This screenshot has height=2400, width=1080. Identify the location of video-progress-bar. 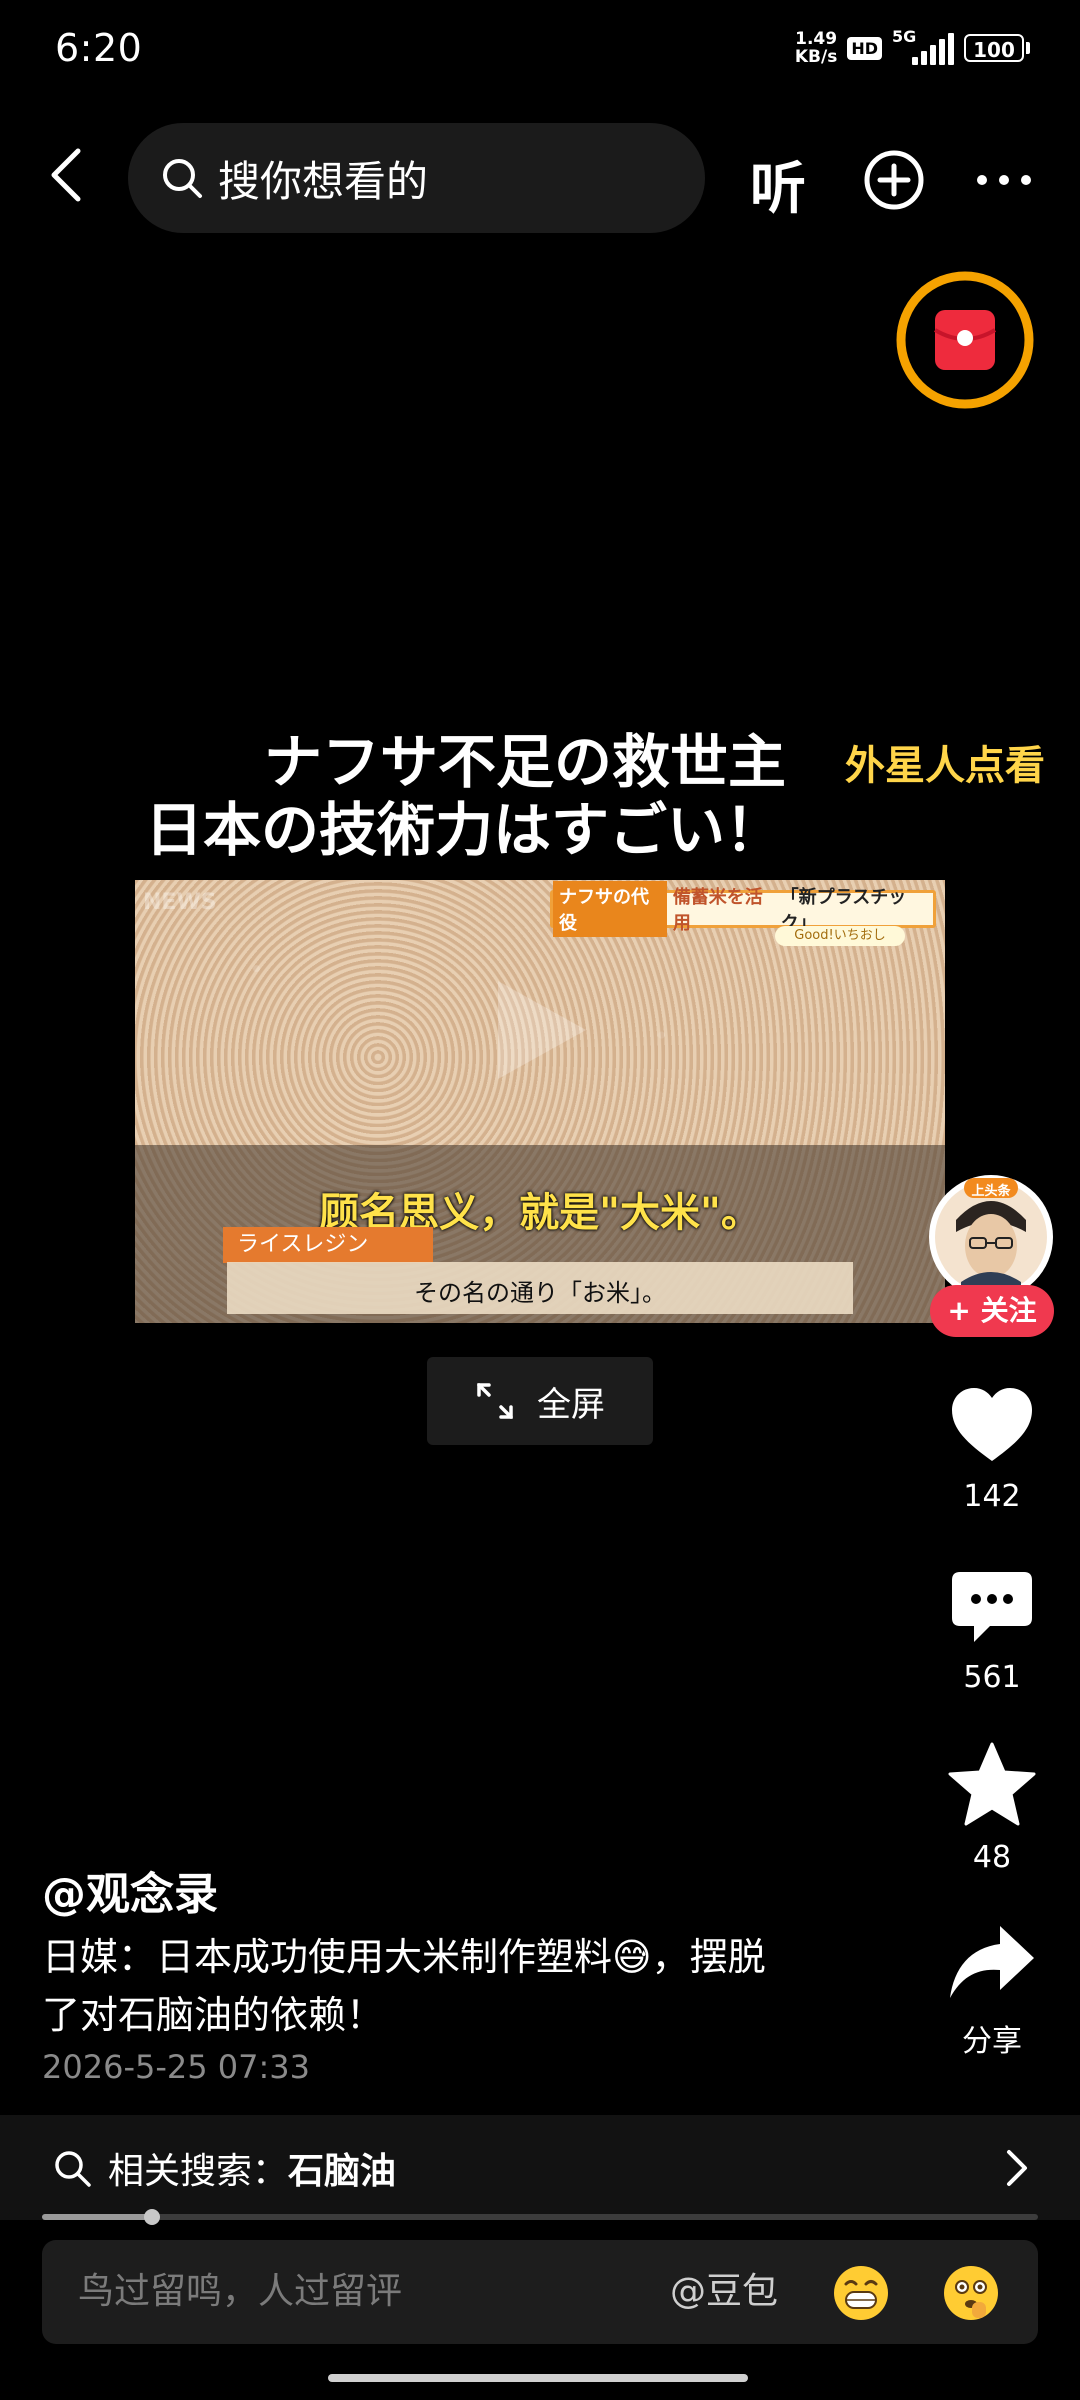
(540, 2217).